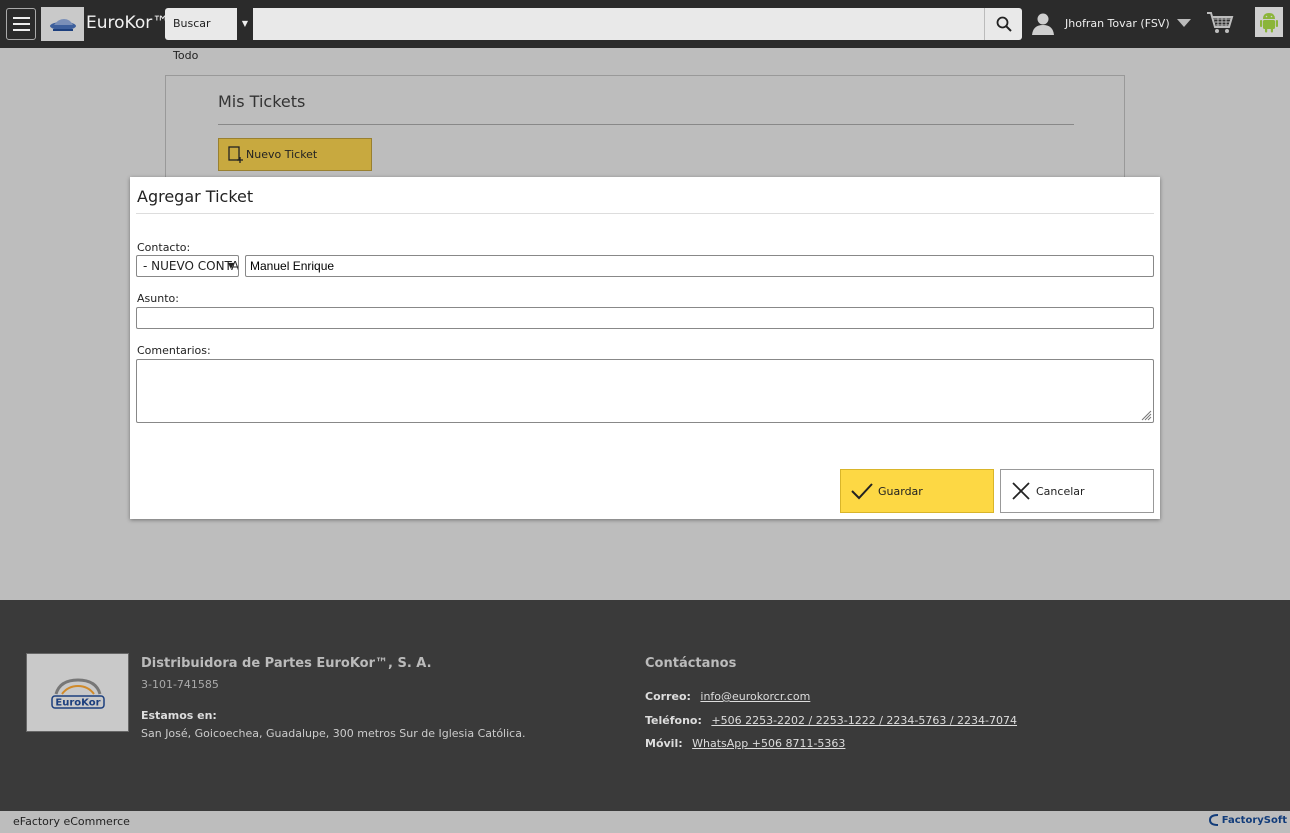  What do you see at coordinates (77, 702) in the screenshot?
I see `logo-text: EuroKor` at bounding box center [77, 702].